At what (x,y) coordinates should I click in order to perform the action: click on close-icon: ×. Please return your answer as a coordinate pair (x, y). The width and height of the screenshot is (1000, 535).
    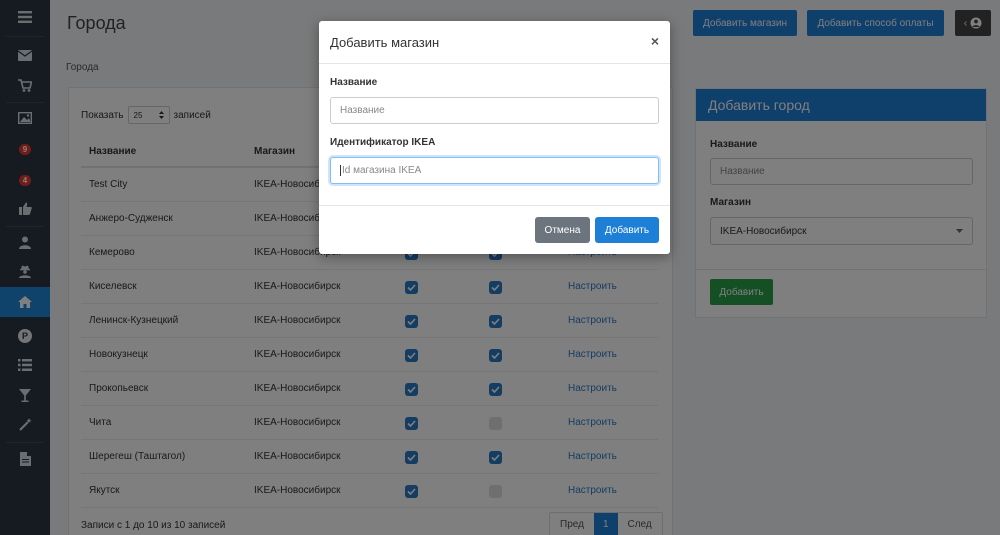
    Looking at the image, I should click on (655, 41).